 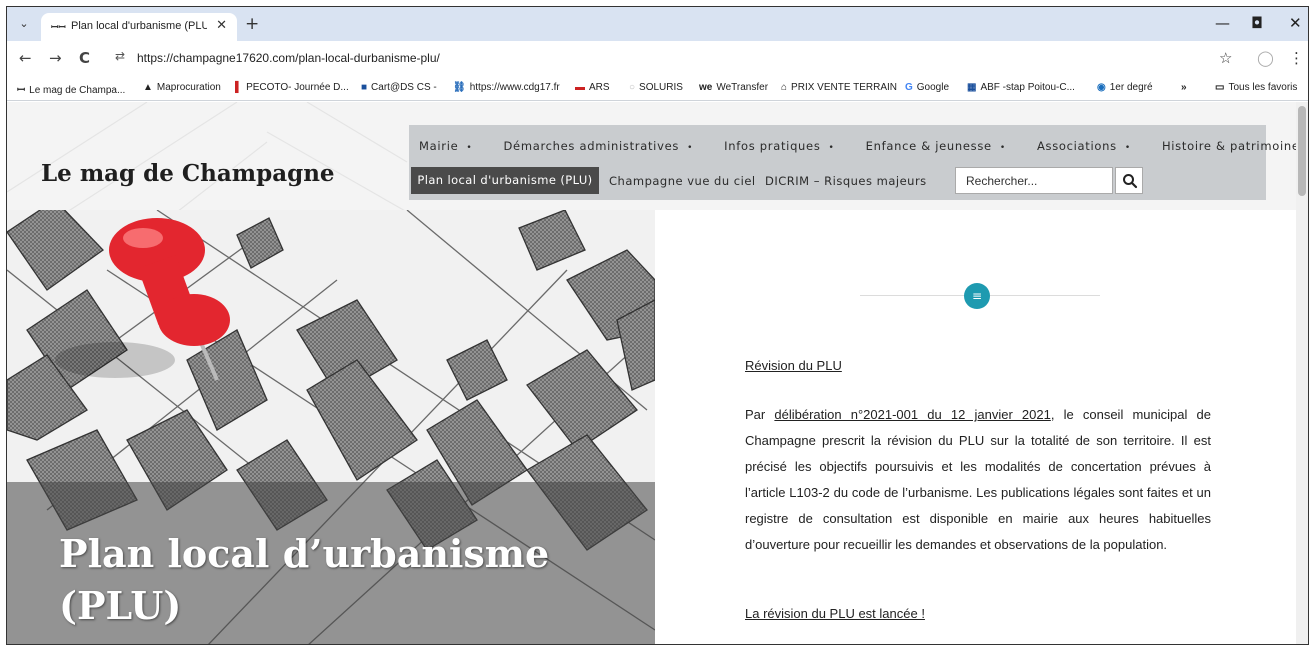 What do you see at coordinates (972, 87) in the screenshot?
I see `bookmark-icon: ▦` at bounding box center [972, 87].